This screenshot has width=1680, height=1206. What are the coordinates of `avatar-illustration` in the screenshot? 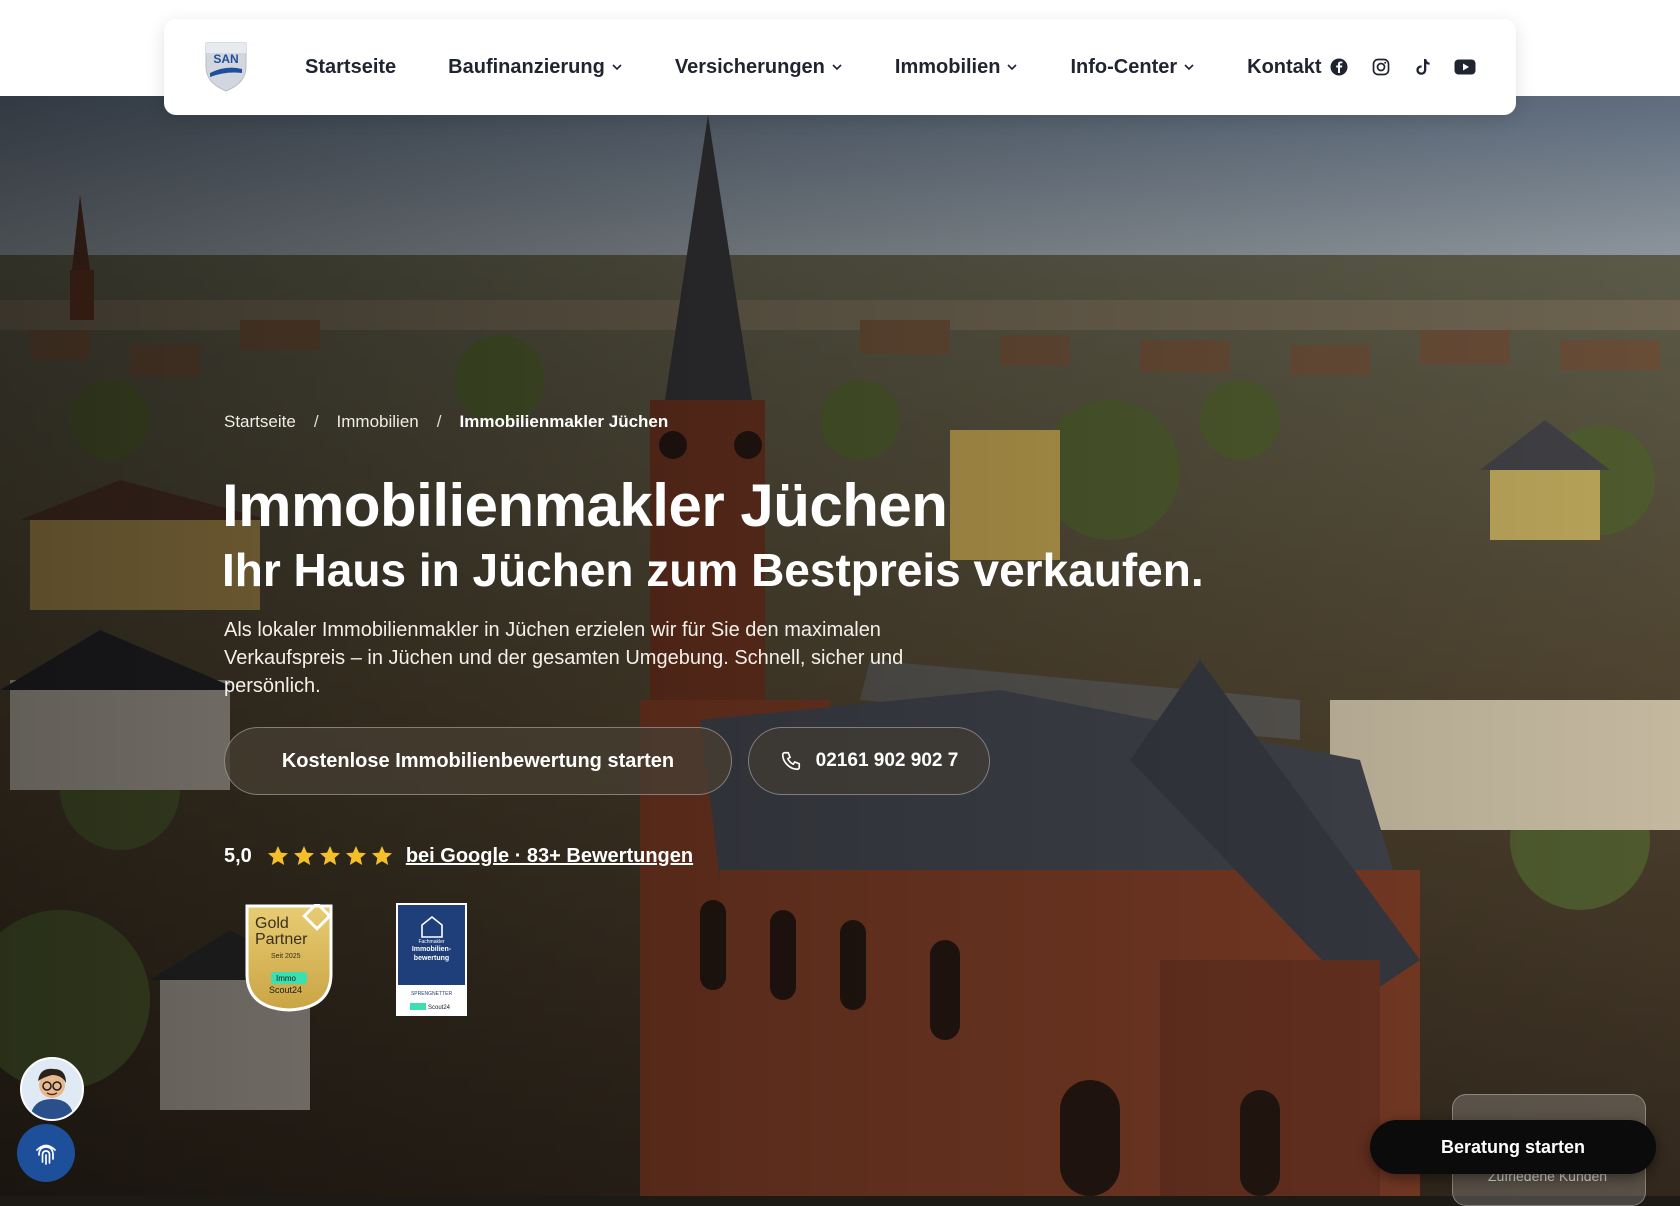 It's located at (52, 1089).